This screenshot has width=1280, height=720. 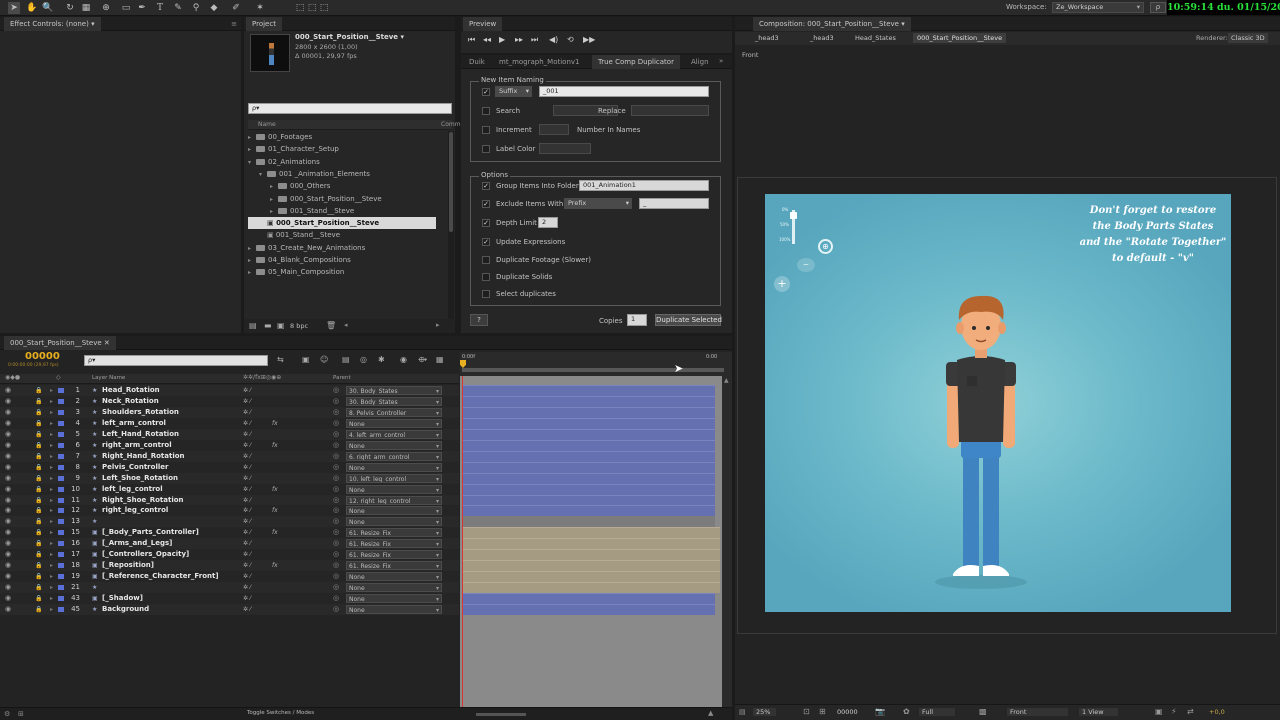 I want to click on eraser-tool-icon: ◆, so click(x=214, y=8).